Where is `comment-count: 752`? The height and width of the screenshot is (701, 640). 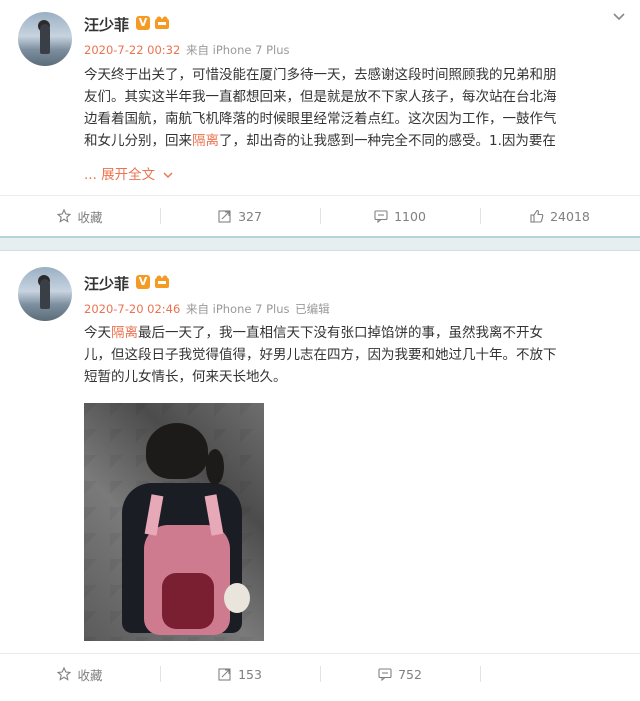
comment-count: 752 is located at coordinates (410, 674).